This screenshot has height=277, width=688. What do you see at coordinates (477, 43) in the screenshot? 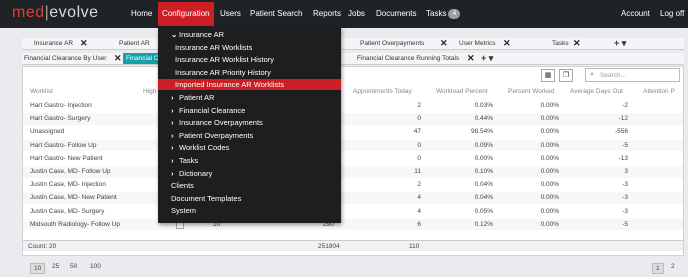
I see `tab-label: User Metrics` at bounding box center [477, 43].